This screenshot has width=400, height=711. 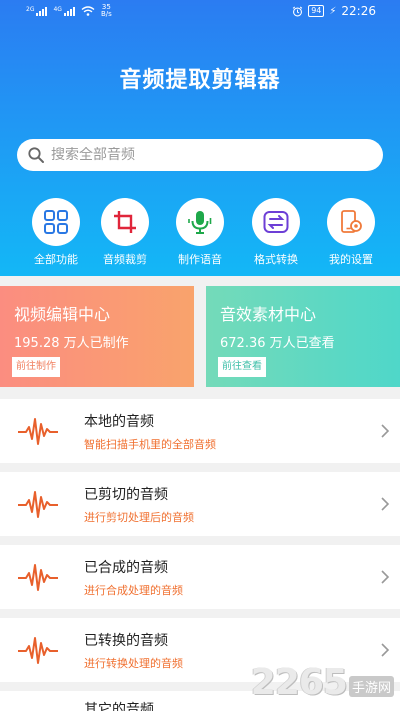 I want to click on search-icon, so click(x=36, y=155).